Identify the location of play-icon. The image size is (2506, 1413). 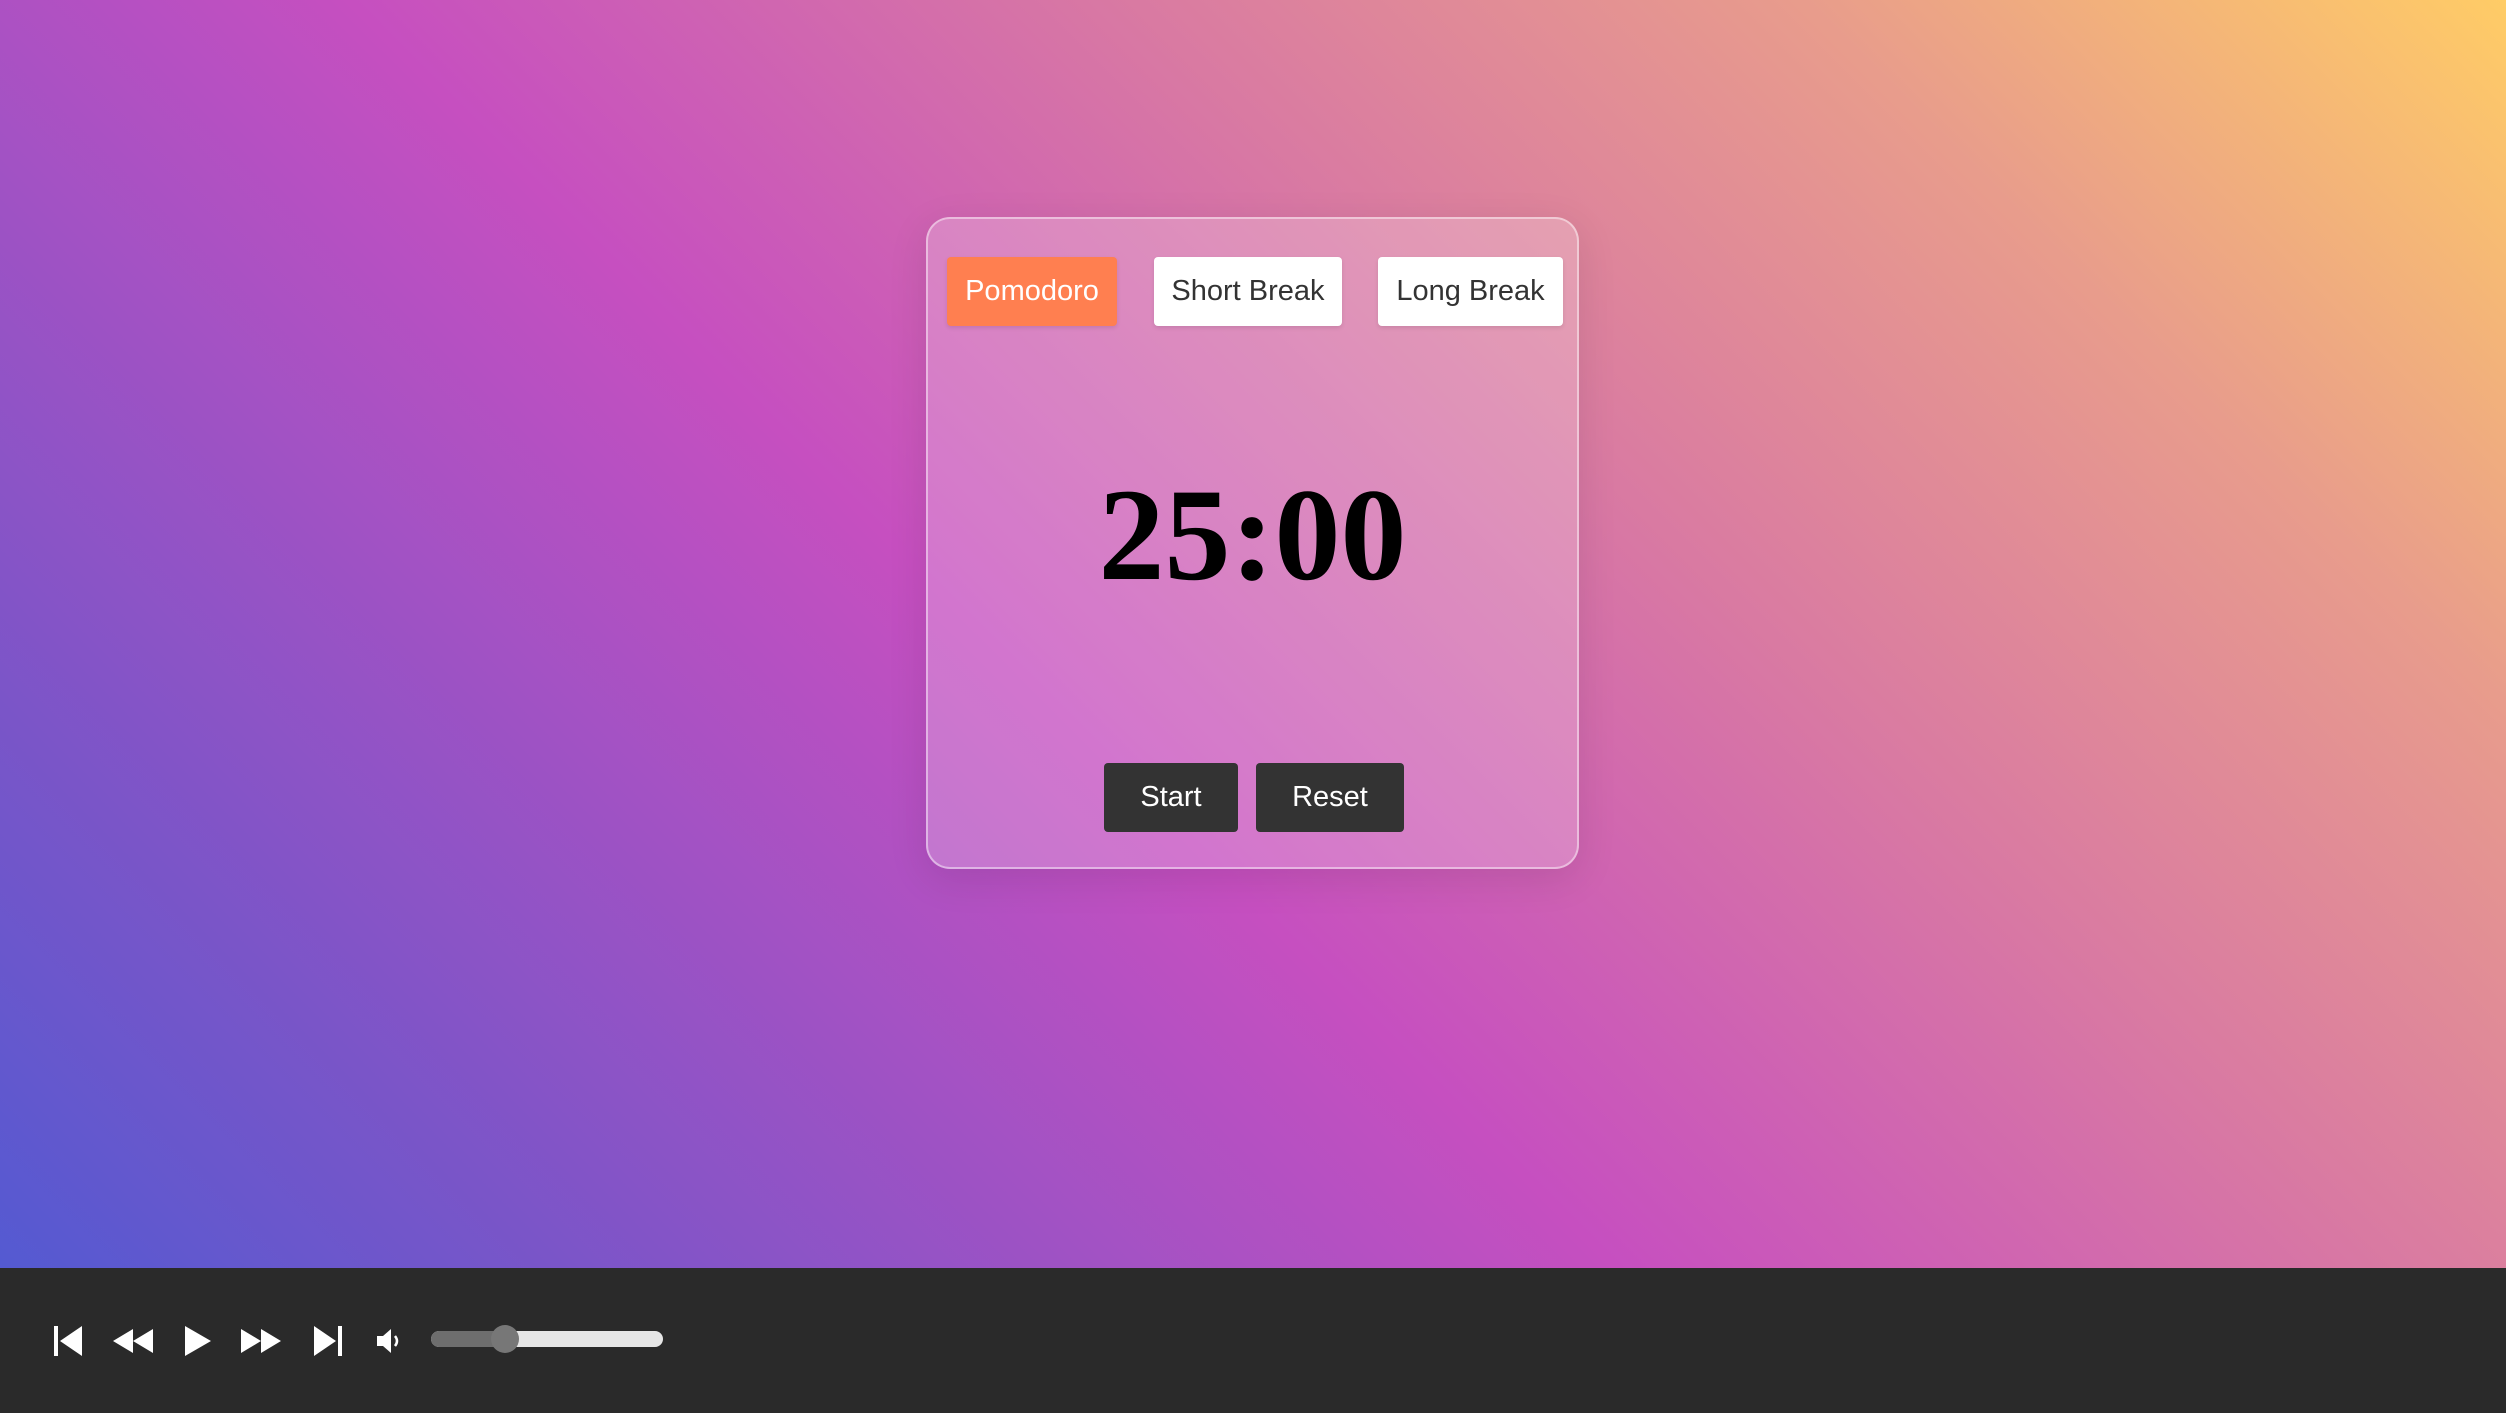
(198, 1341).